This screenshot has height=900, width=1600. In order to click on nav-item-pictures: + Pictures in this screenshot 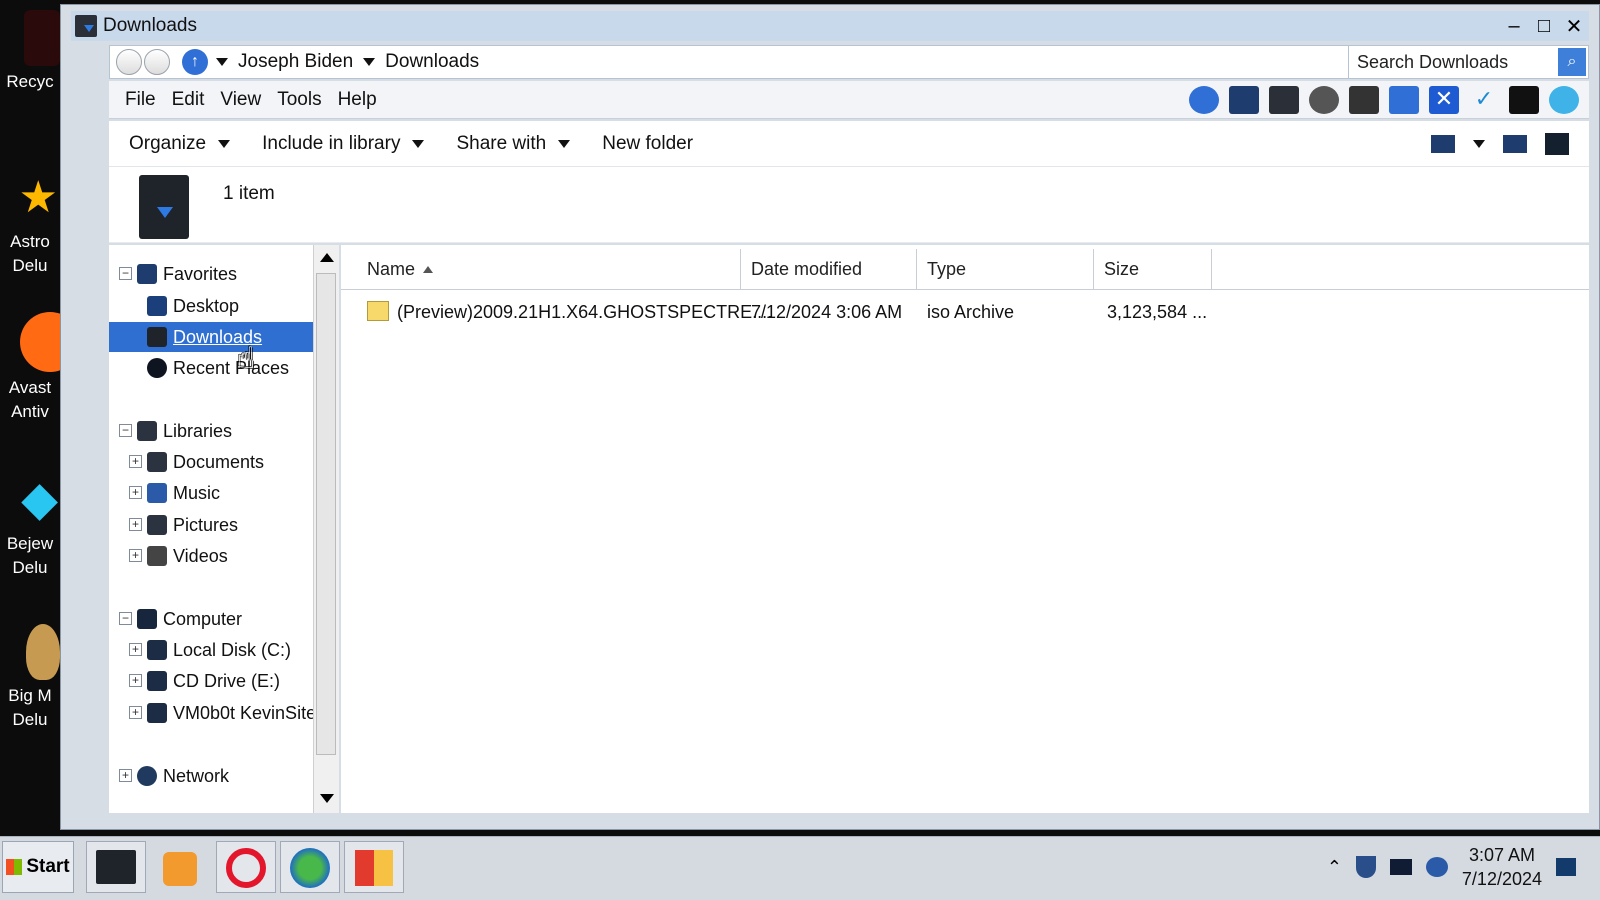, I will do `click(211, 525)`.